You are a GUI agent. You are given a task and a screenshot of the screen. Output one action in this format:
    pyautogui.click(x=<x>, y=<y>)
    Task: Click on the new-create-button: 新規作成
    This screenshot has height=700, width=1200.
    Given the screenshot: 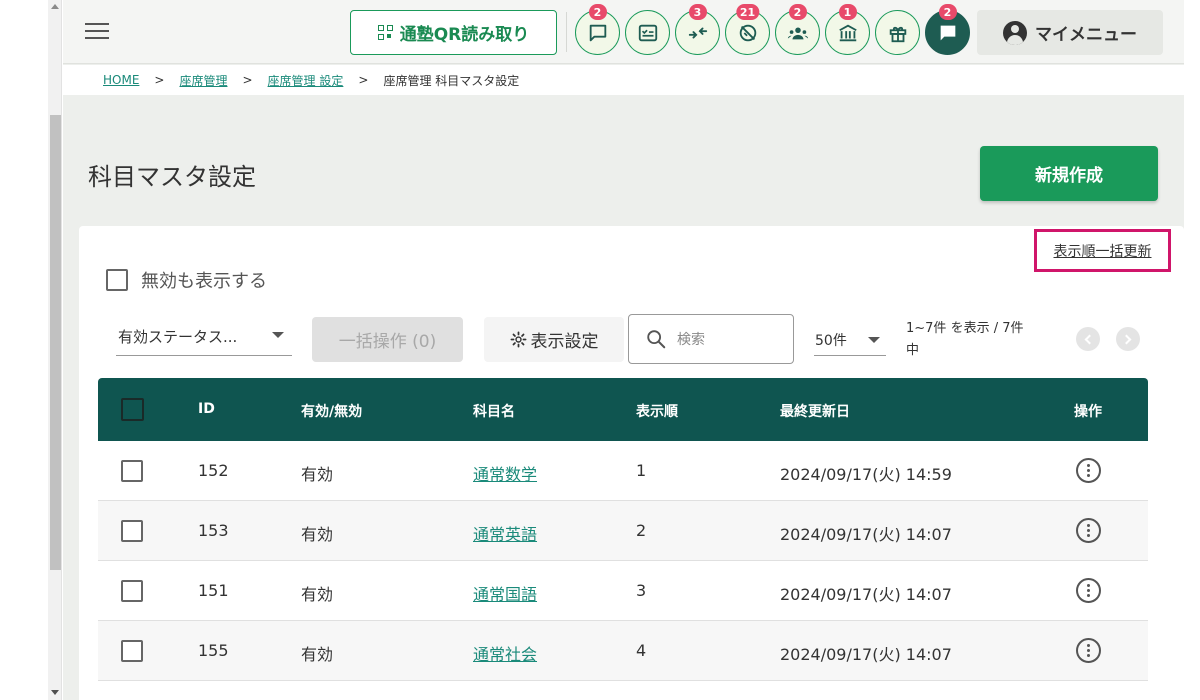 What is the action you would take?
    pyautogui.click(x=1069, y=173)
    